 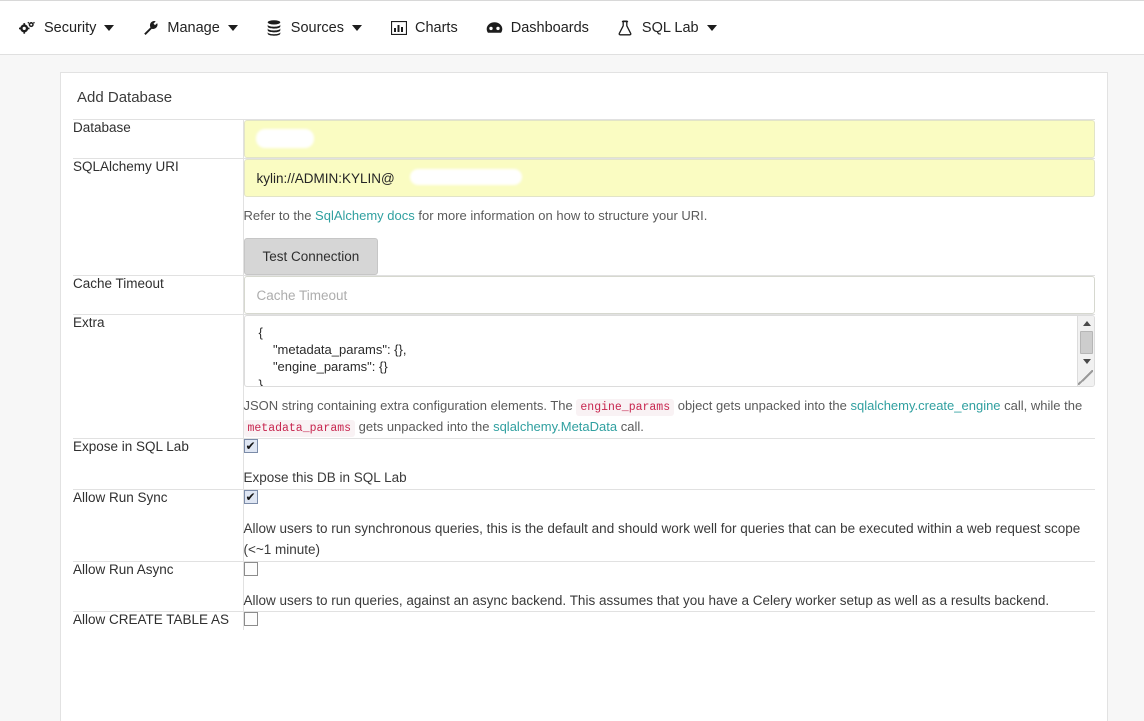 I want to click on code-engine-params: engine_params, so click(x=625, y=408).